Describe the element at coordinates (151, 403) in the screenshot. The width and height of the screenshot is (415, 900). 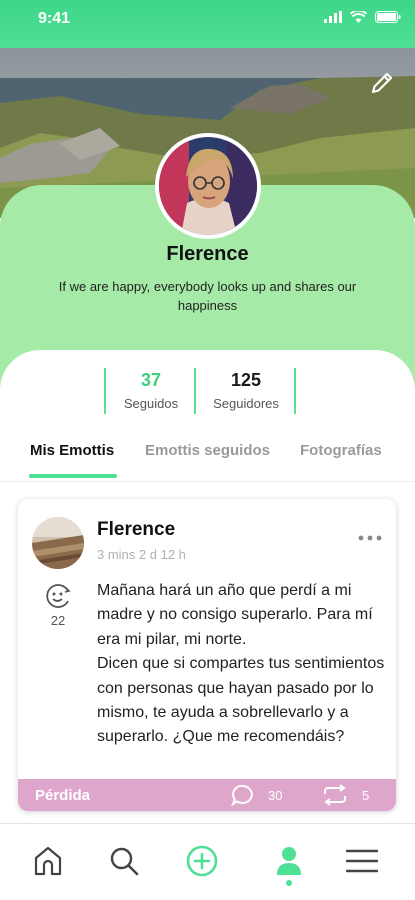
I see `stat-following-label: Seguidos` at that location.